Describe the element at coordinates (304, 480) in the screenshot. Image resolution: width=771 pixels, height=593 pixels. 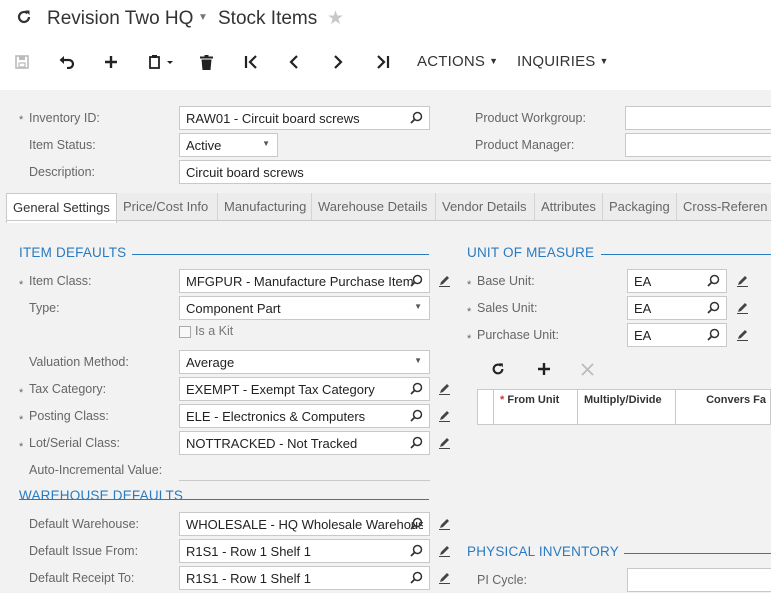
I see `auto-incremental-field` at that location.